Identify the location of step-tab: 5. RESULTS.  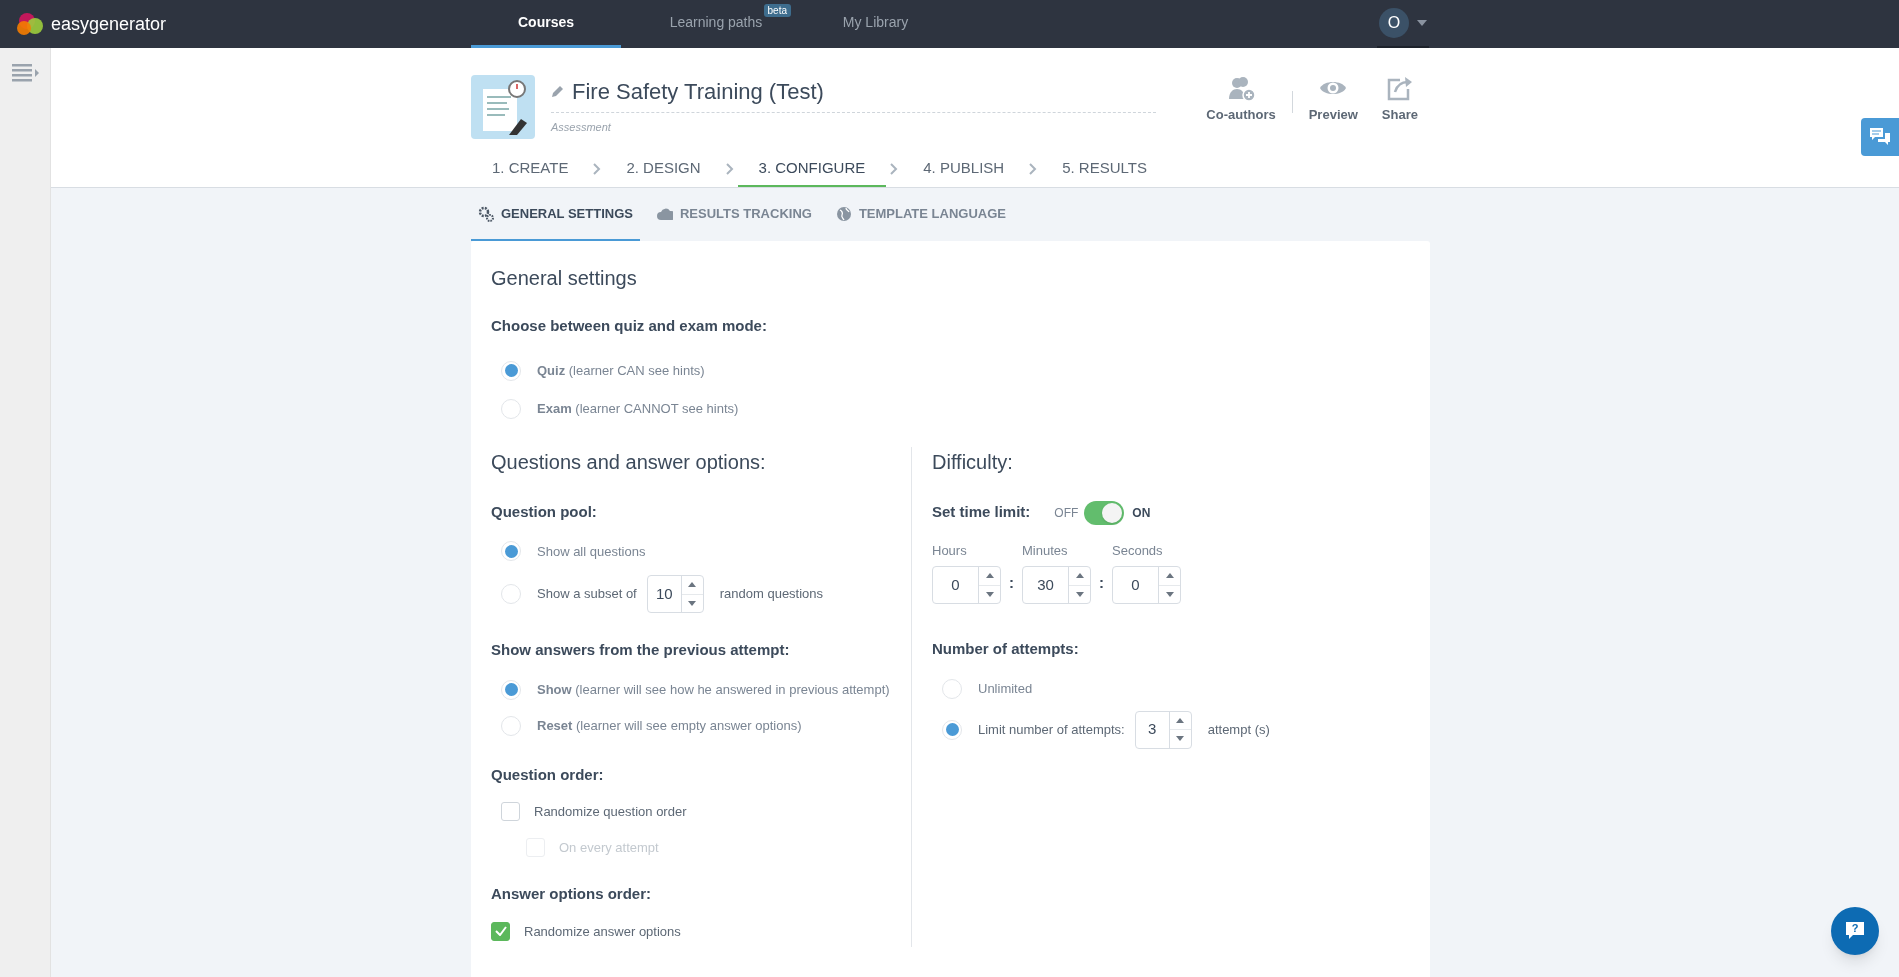
(1104, 169).